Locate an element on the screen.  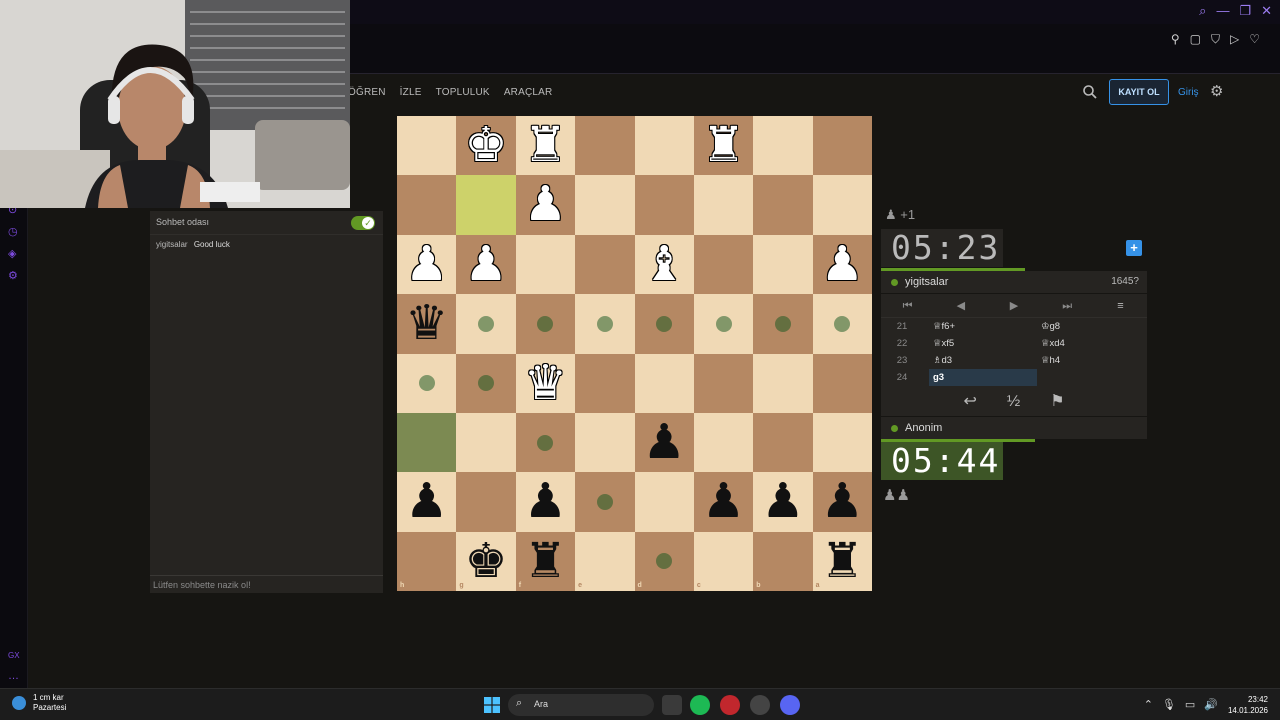
prev-move-icon: ◀ is located at coordinates (960, 305).